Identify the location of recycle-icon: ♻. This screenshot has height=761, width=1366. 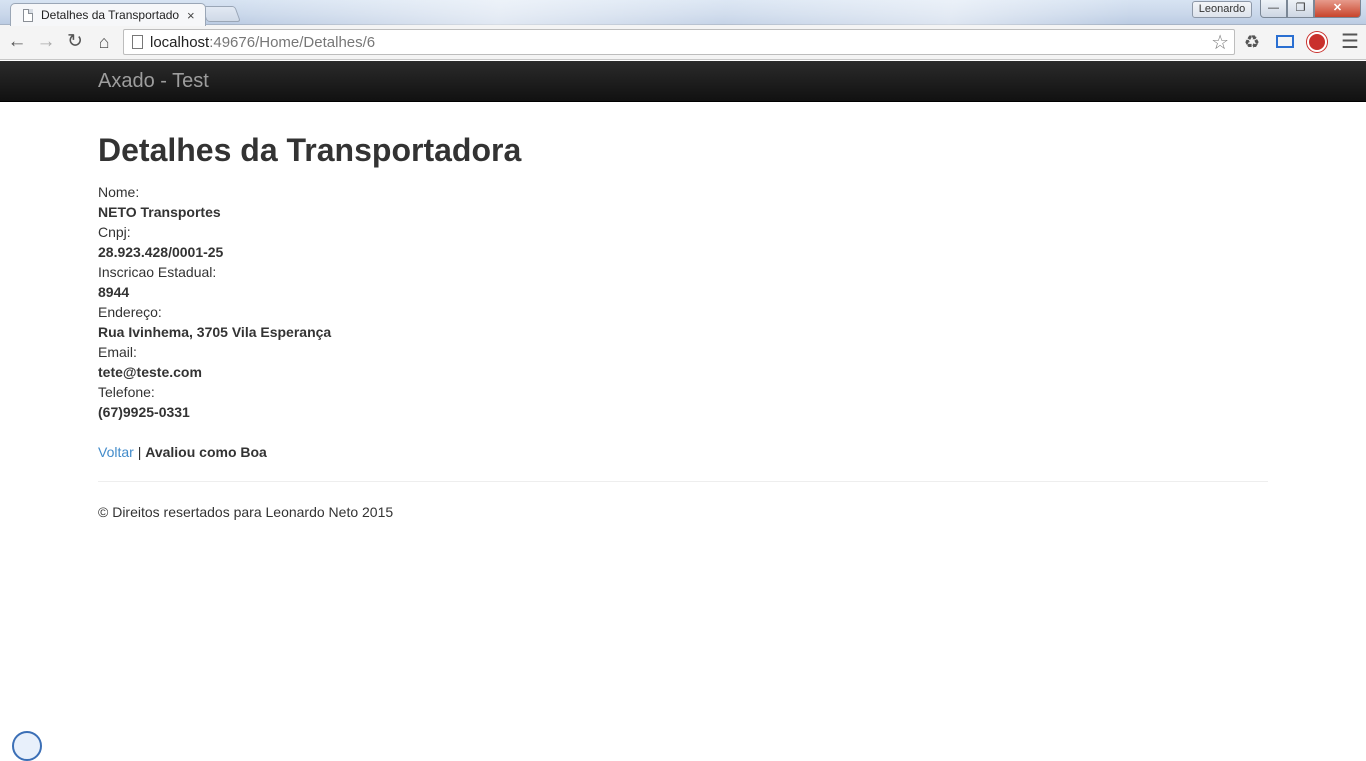
(1252, 42).